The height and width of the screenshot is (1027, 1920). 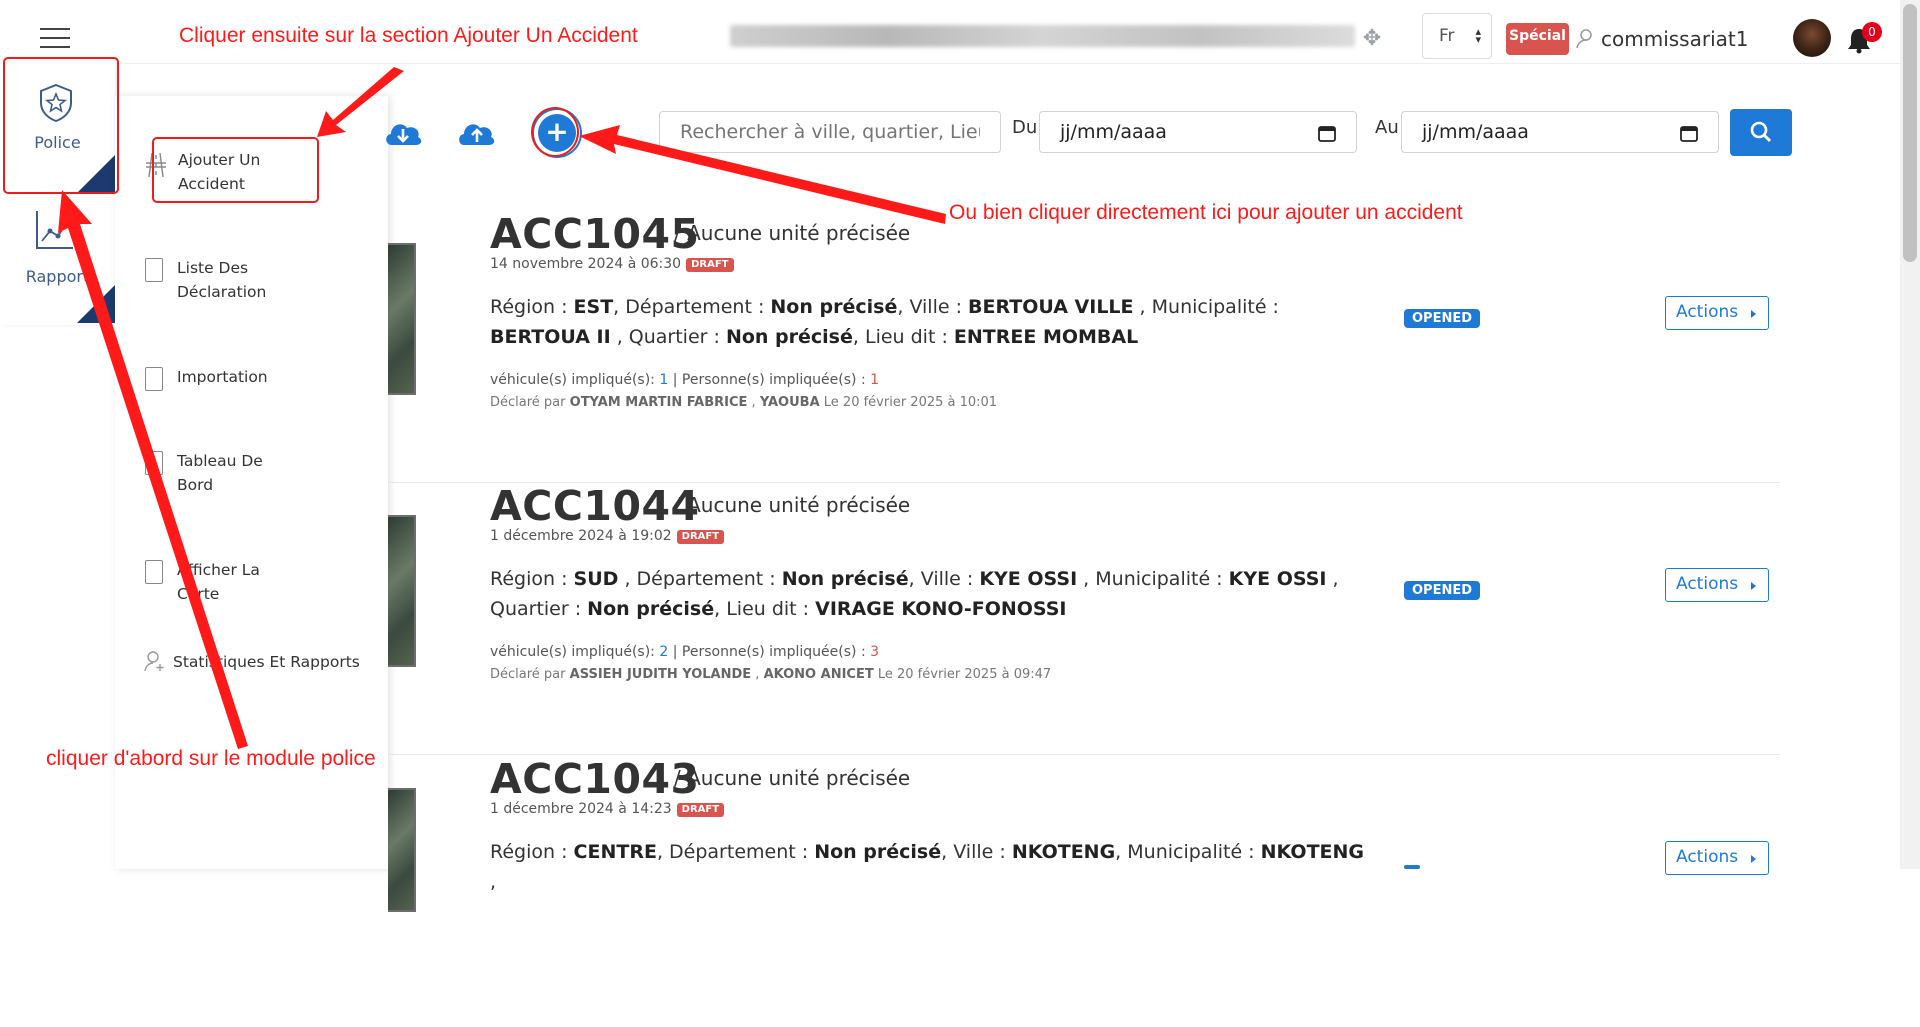 I want to click on municipalite-value: BERTOUA II, so click(x=550, y=337).